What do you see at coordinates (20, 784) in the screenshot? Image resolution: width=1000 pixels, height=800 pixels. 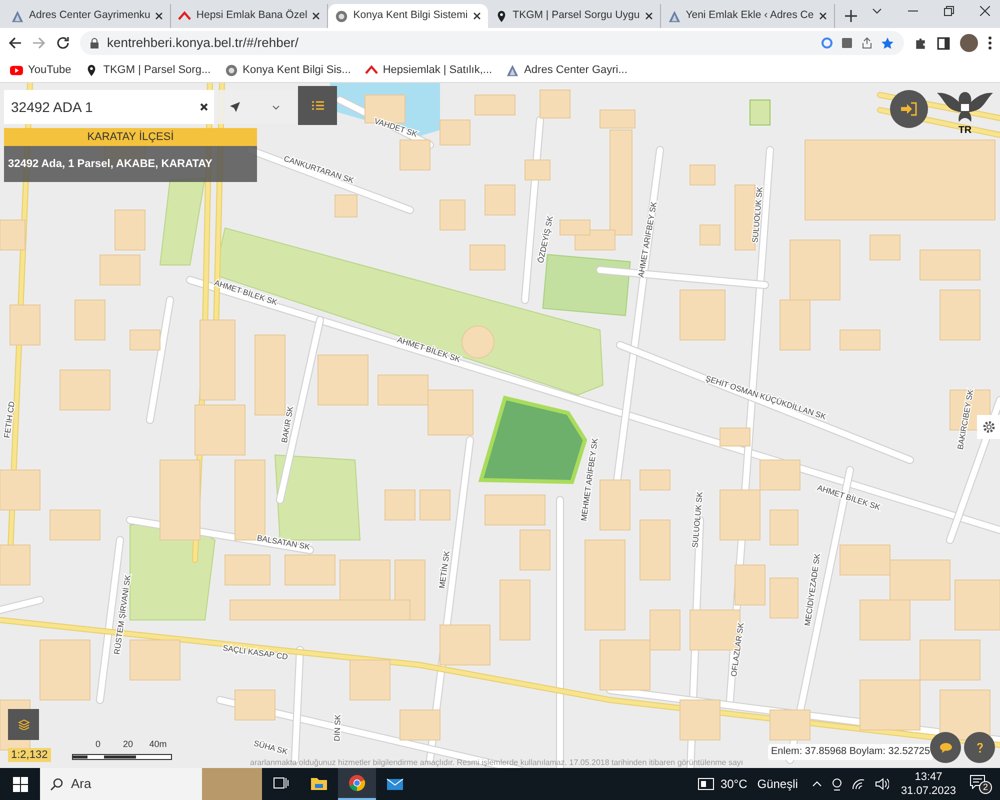 I see `windows-start-icon` at bounding box center [20, 784].